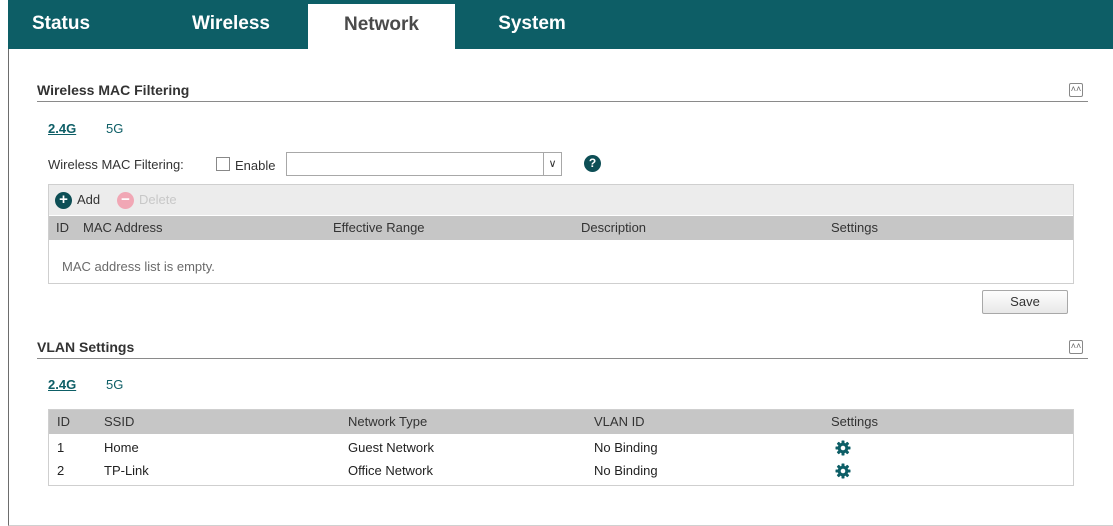  What do you see at coordinates (223, 164) in the screenshot?
I see `enable-checkbox` at bounding box center [223, 164].